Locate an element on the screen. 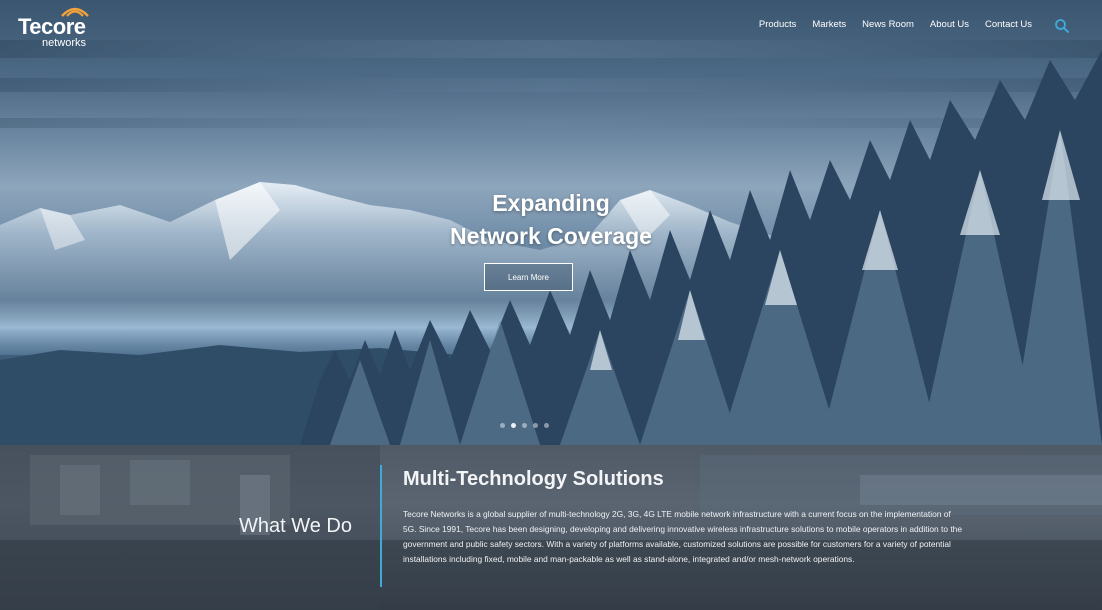  hero-title-line2: Network Coverage is located at coordinates (551, 236).